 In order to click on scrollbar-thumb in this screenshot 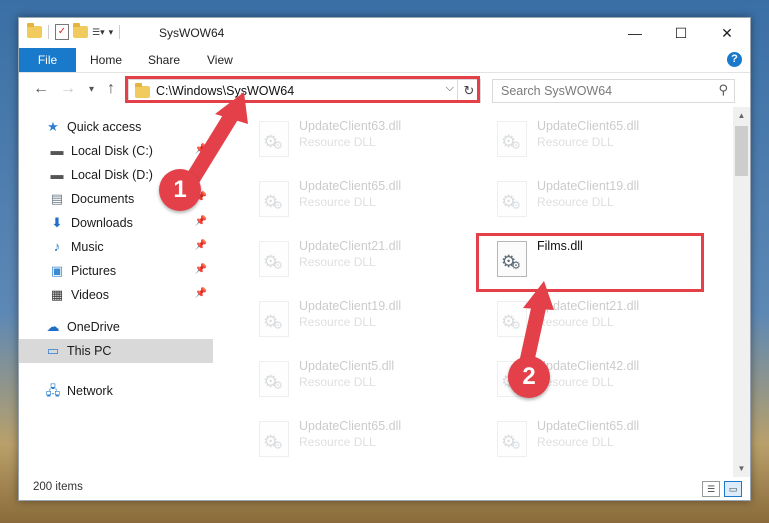, I will do `click(741, 151)`.